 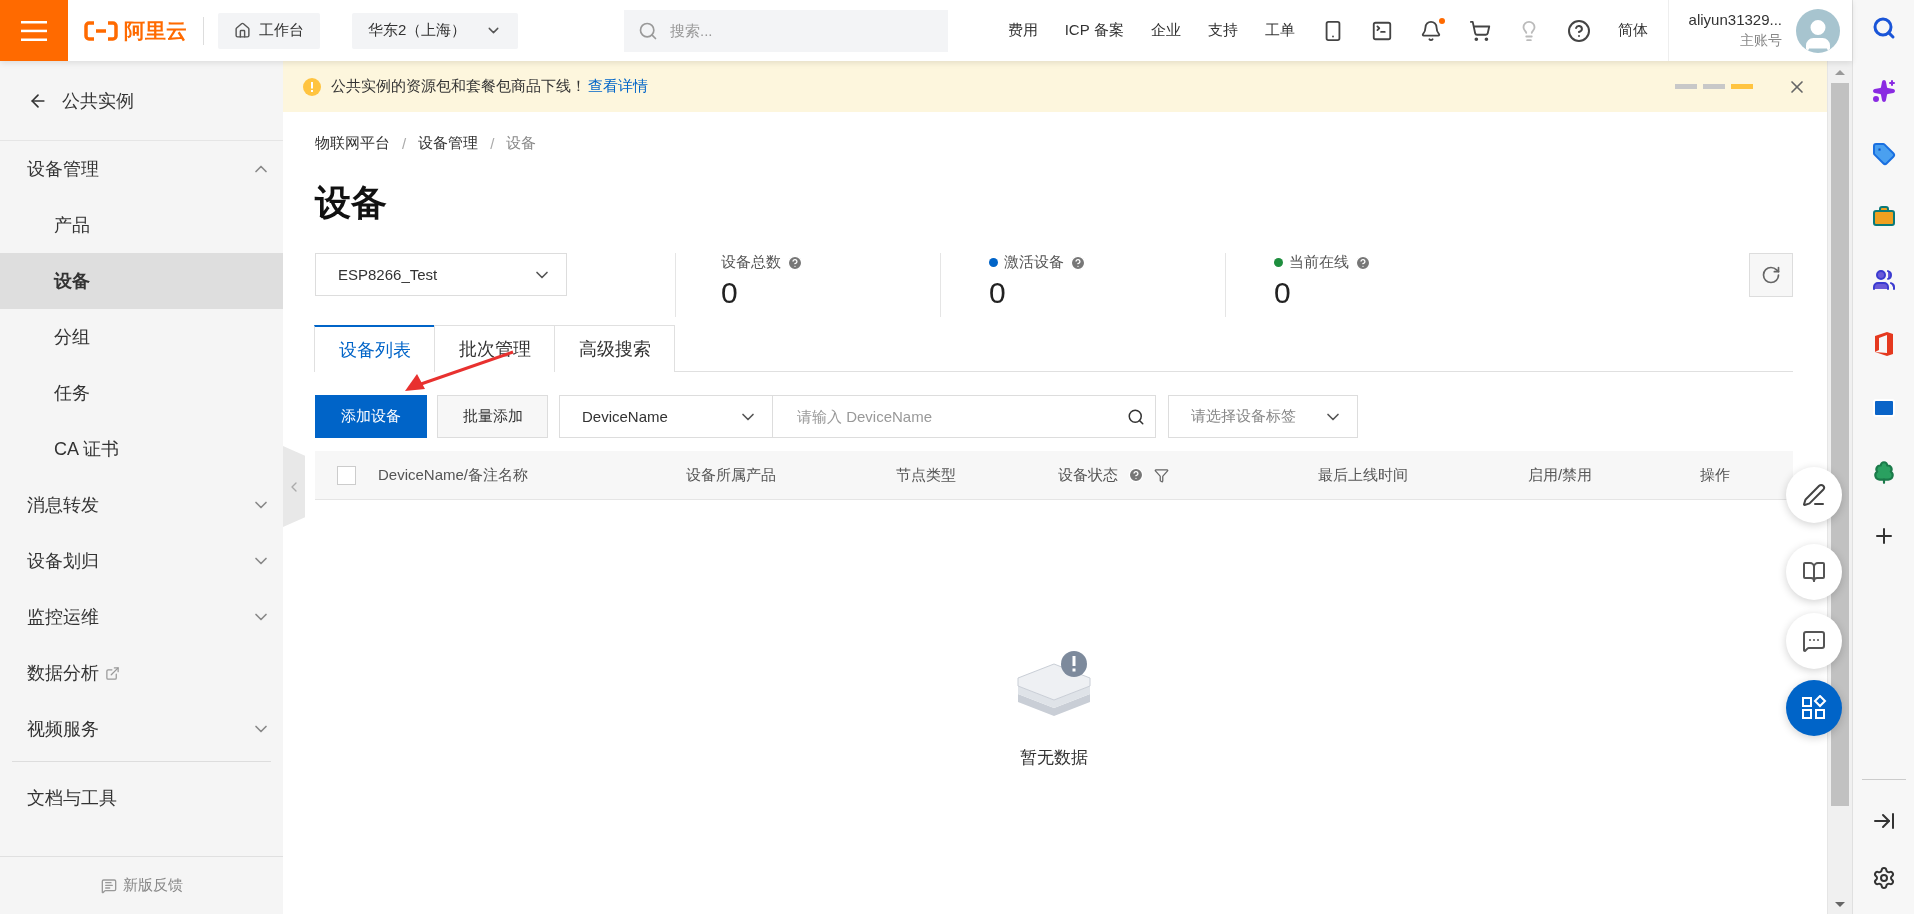 I want to click on scrollbar, so click(x=1839, y=487).